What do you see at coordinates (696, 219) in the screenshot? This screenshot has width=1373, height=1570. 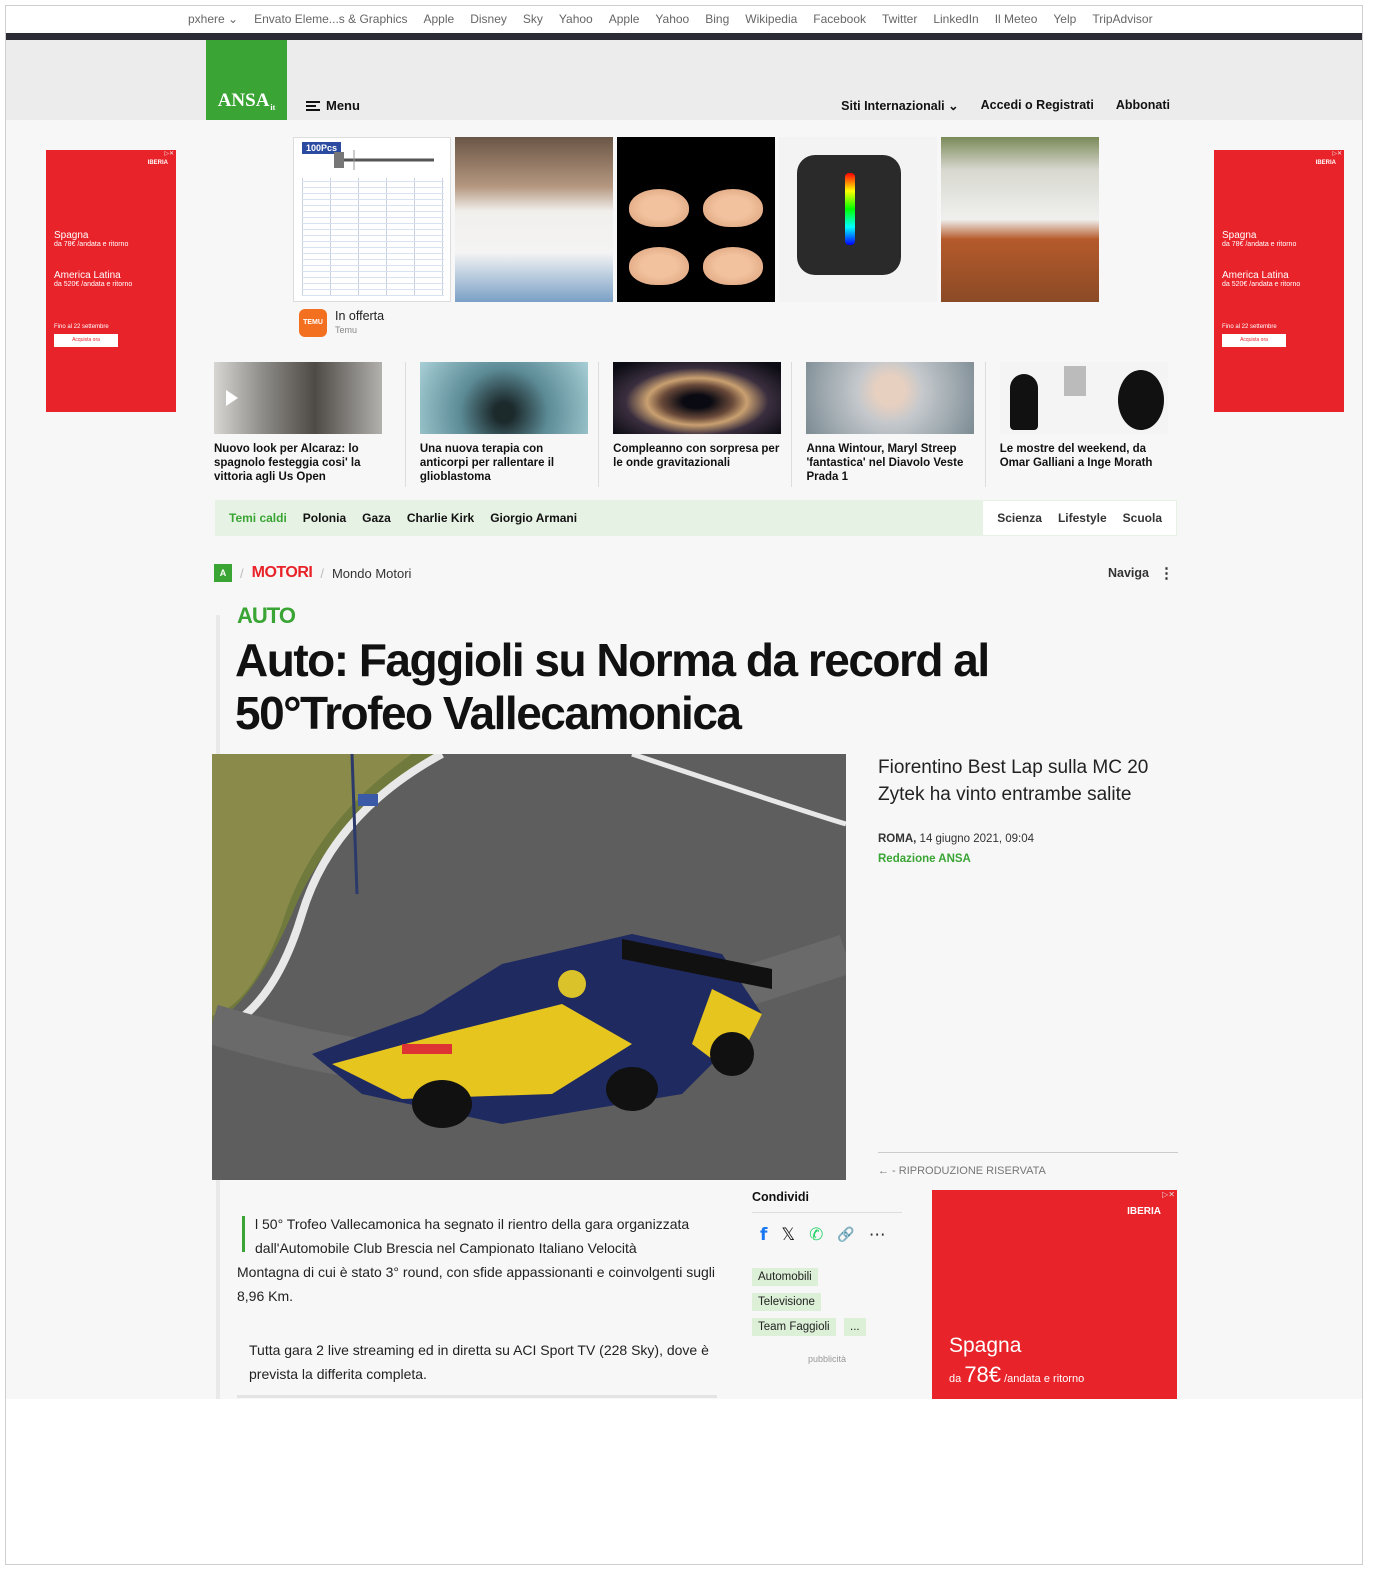 I see `ad-image-pads` at bounding box center [696, 219].